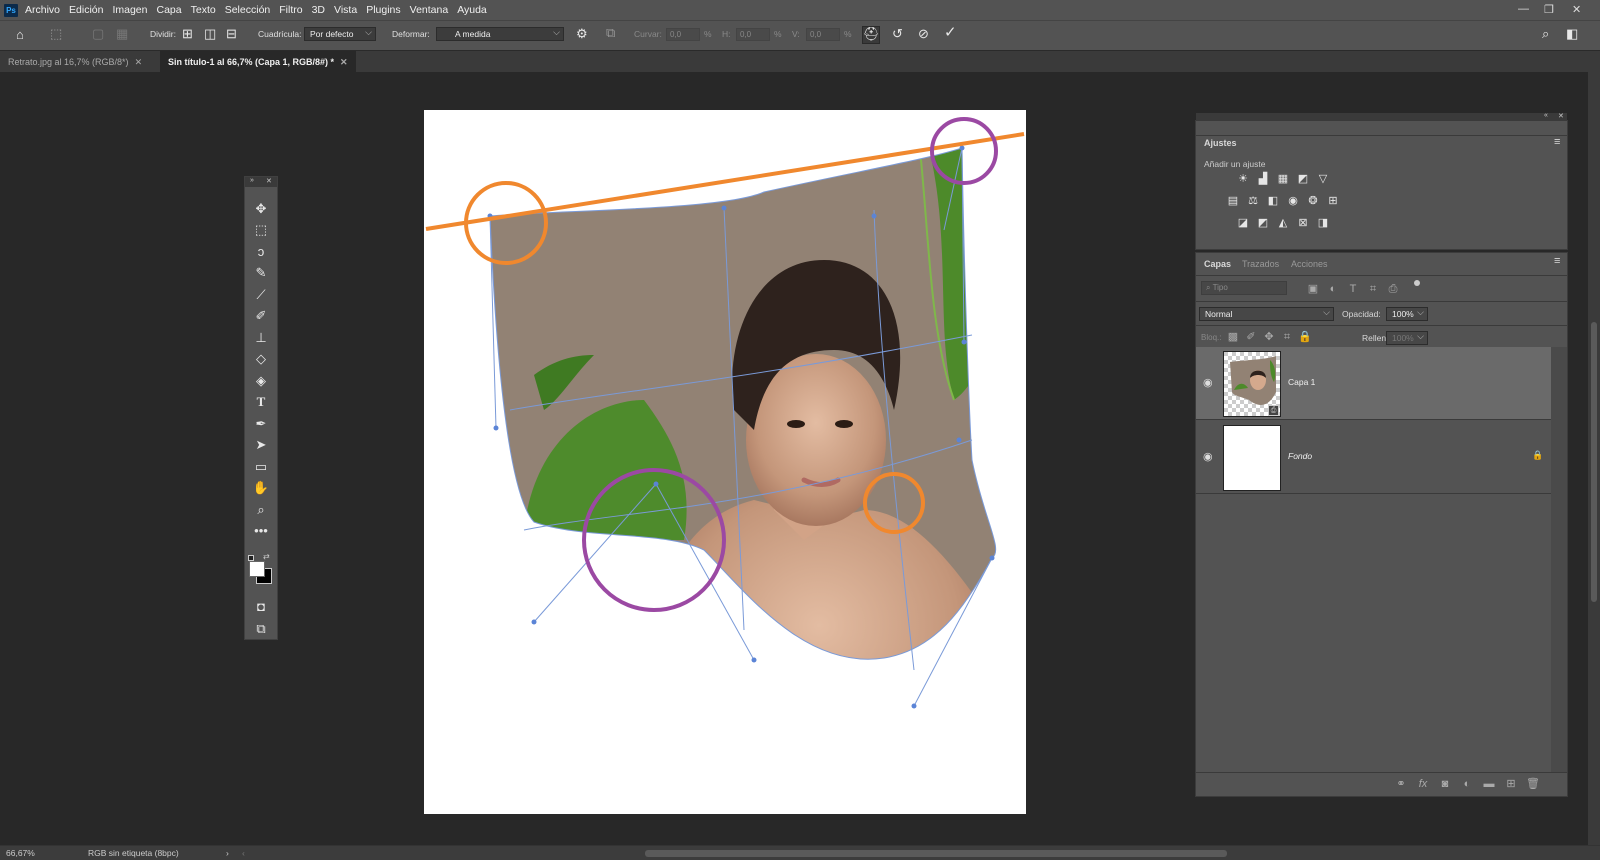 The width and height of the screenshot is (1600, 860). Describe the element at coordinates (1523, 9) in the screenshot. I see `minimize-icon: —` at that location.